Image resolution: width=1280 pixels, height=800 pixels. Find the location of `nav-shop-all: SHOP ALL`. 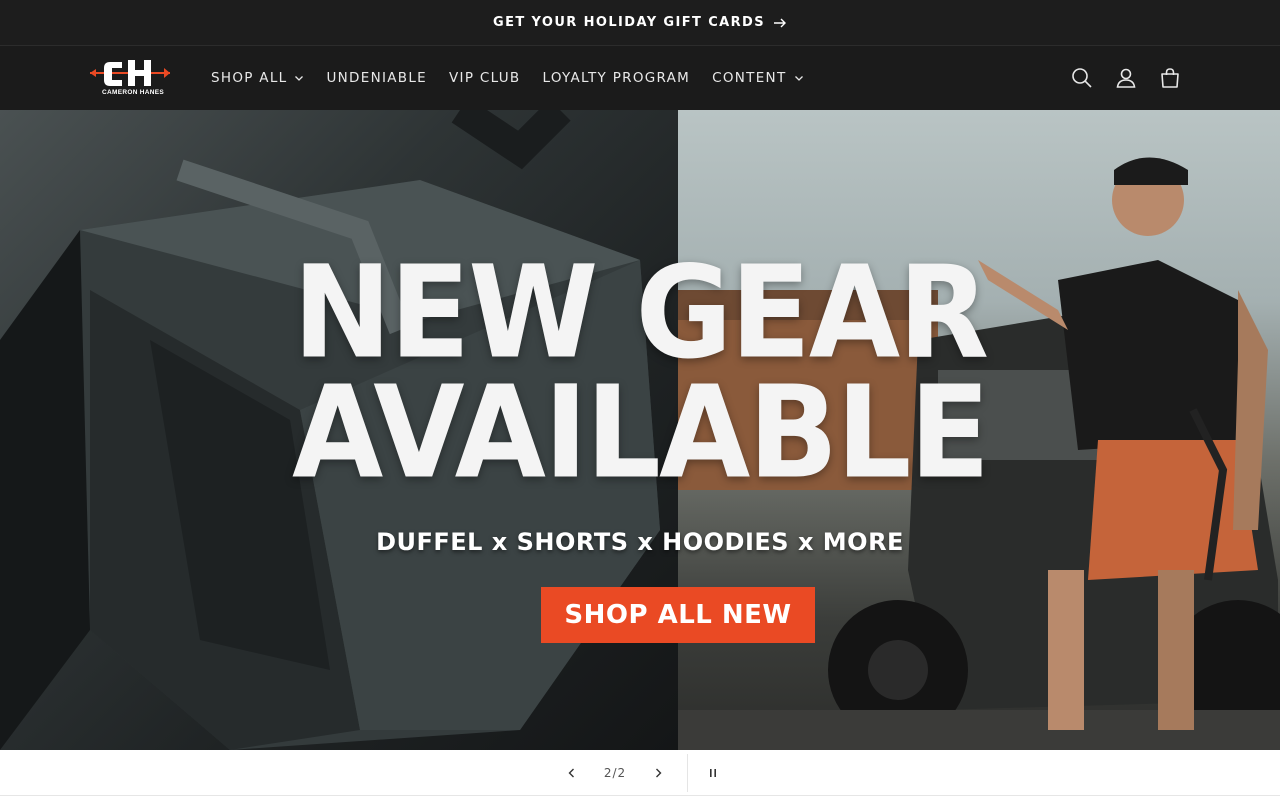

nav-shop-all: SHOP ALL is located at coordinates (257, 78).